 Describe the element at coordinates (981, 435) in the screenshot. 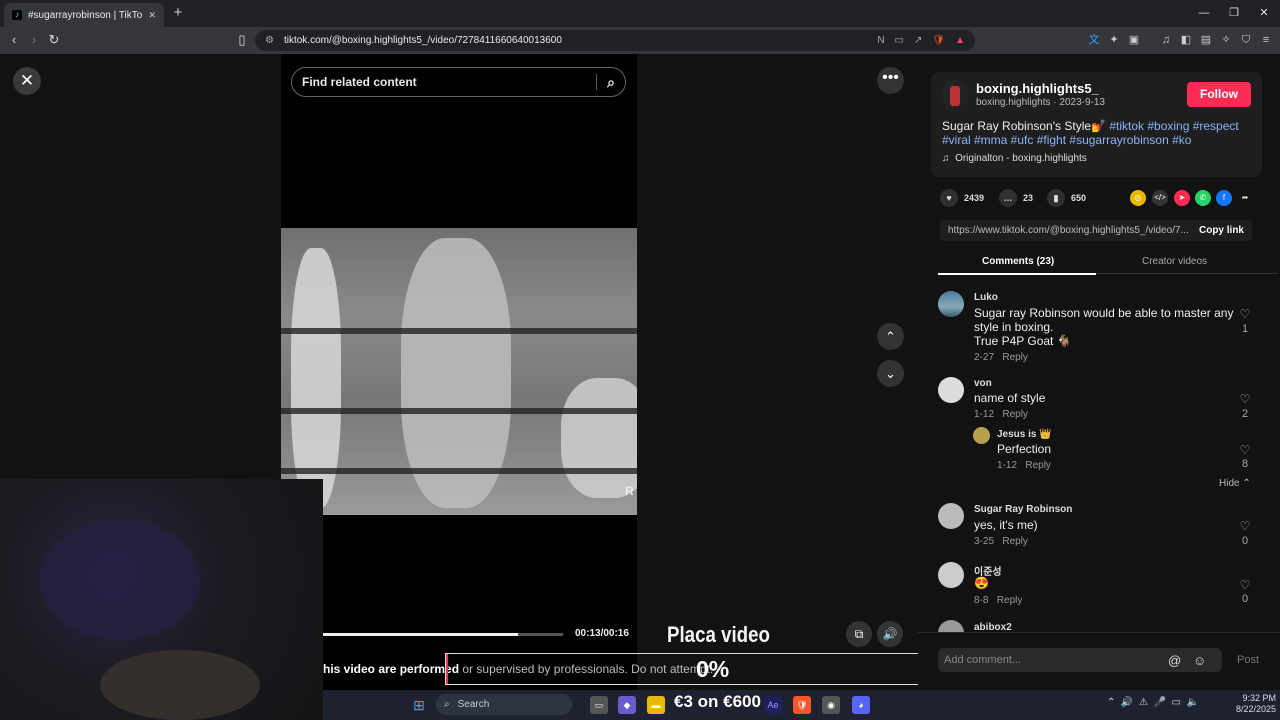

I see `reply-avatar` at that location.